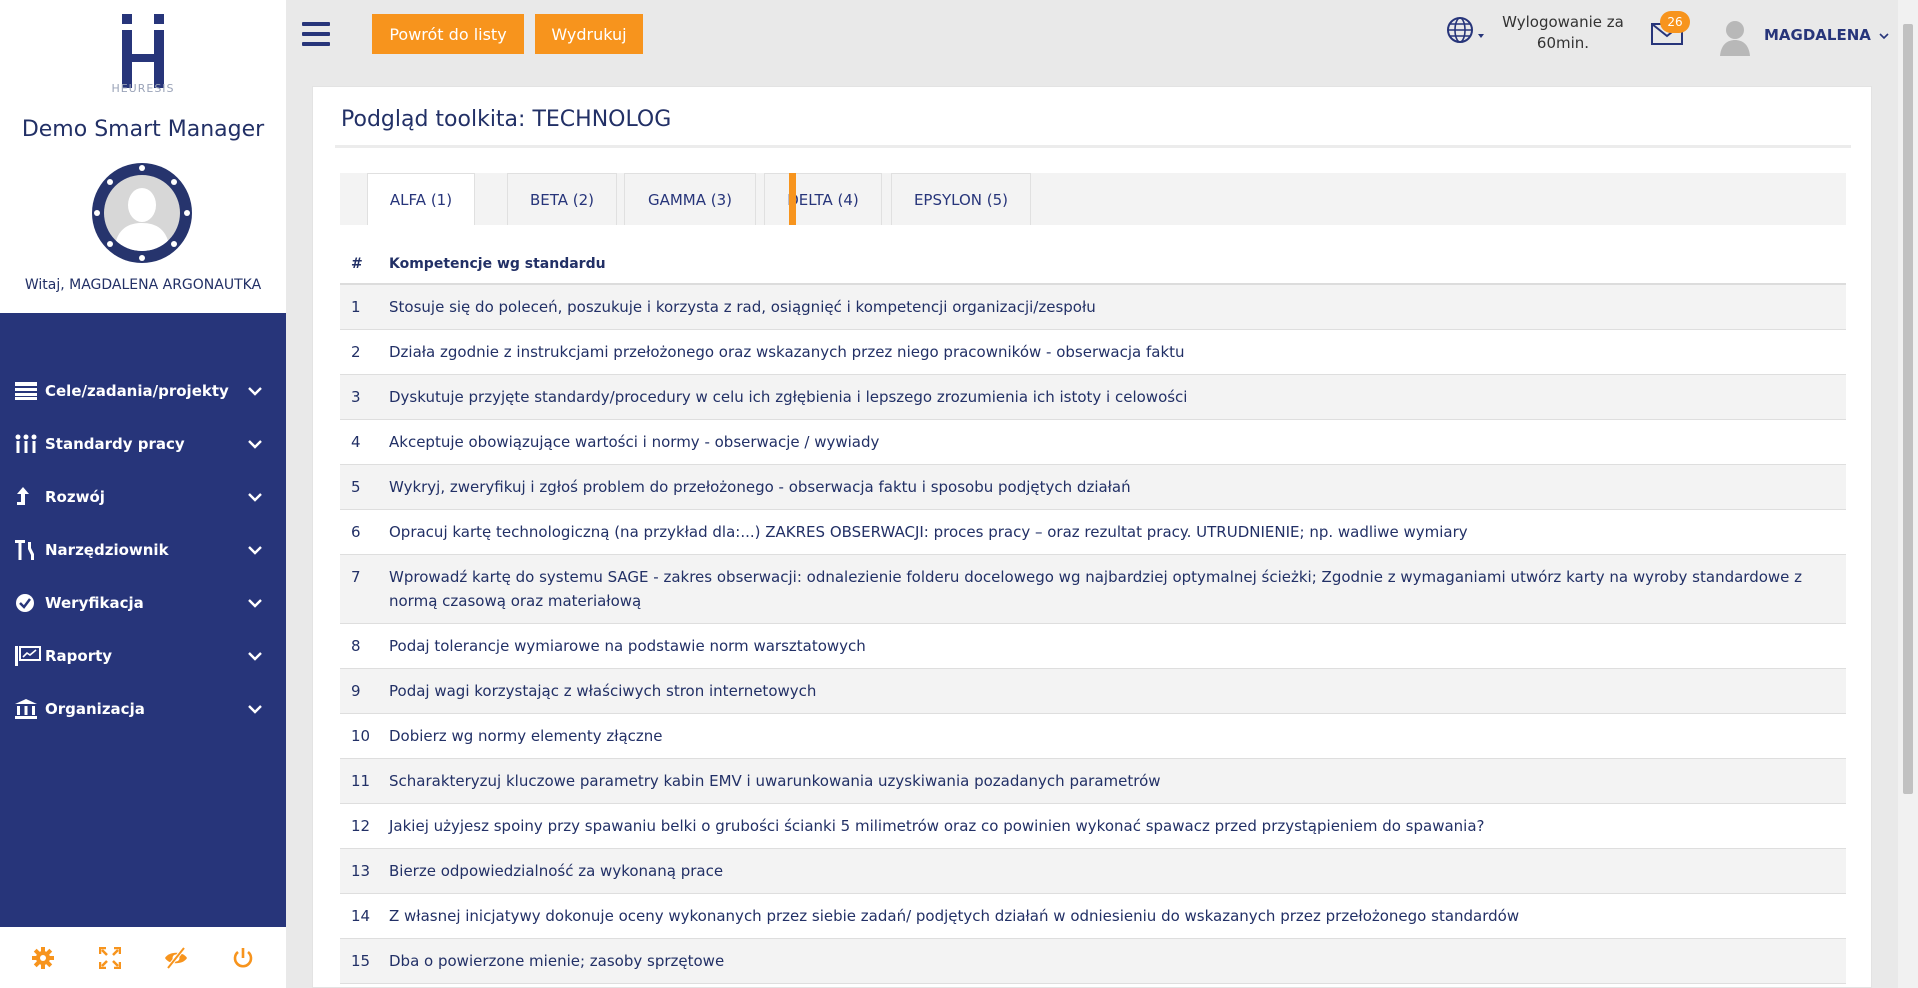 This screenshot has height=988, width=1918. I want to click on tab-label: EPSYLON (5), so click(961, 199).